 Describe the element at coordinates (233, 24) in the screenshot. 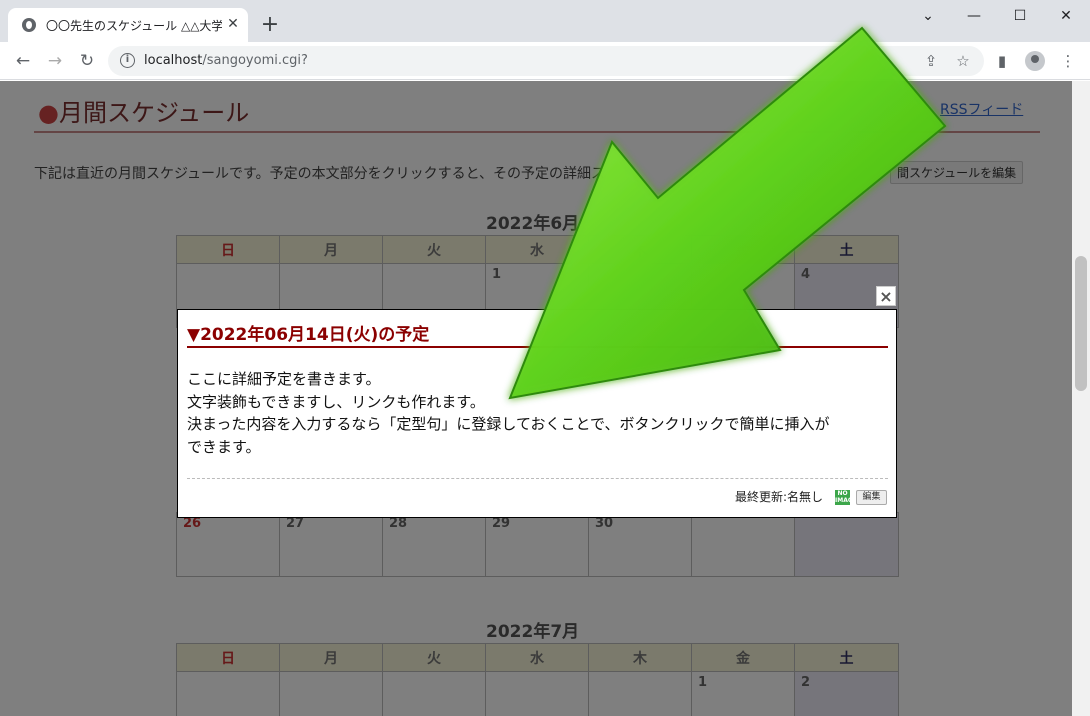

I see `tab-close-icon: ✕` at that location.